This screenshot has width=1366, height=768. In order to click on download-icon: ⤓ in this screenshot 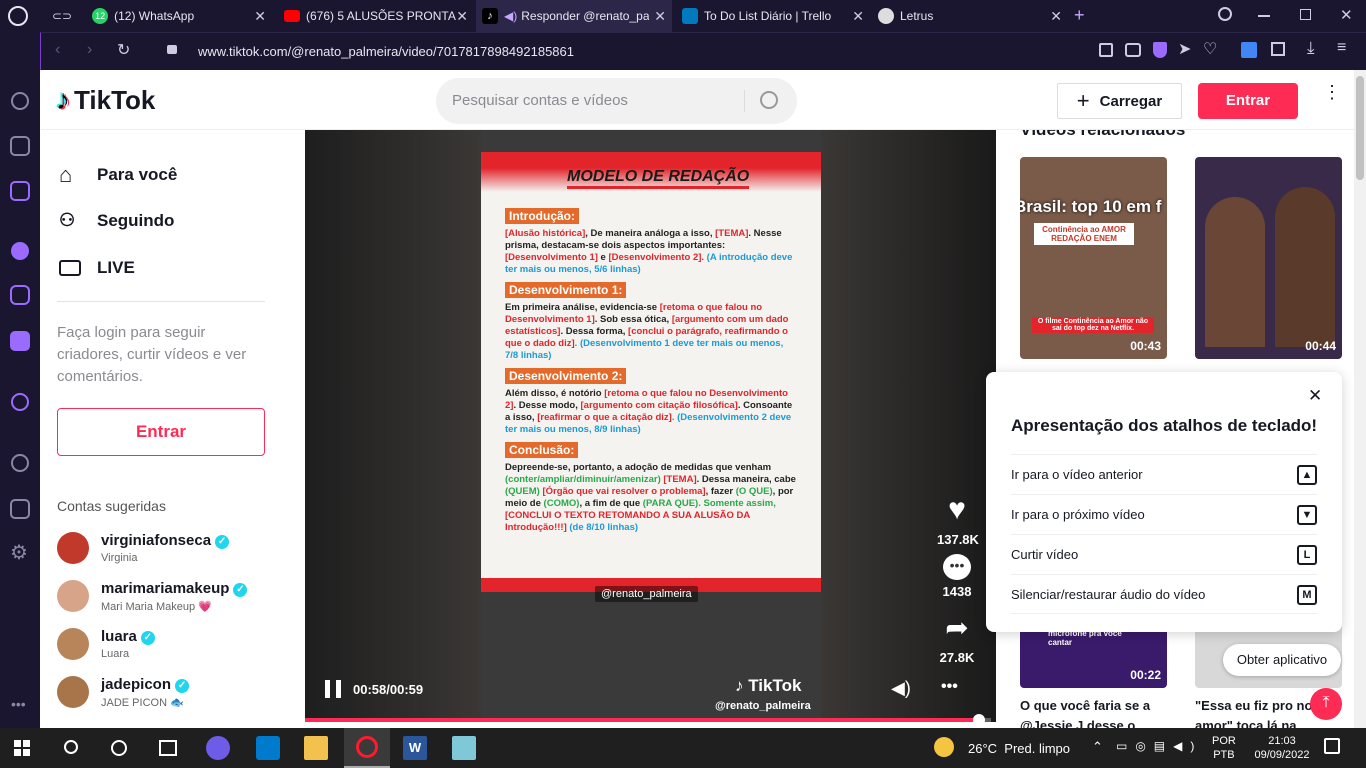, I will do `click(1311, 48)`.